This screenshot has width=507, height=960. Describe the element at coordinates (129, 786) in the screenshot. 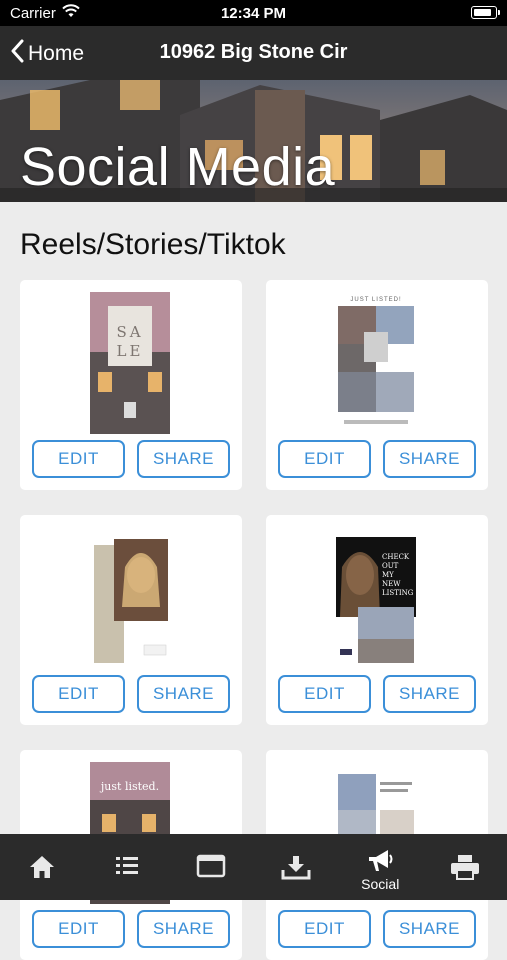

I see `svg-text: just listed.` at that location.